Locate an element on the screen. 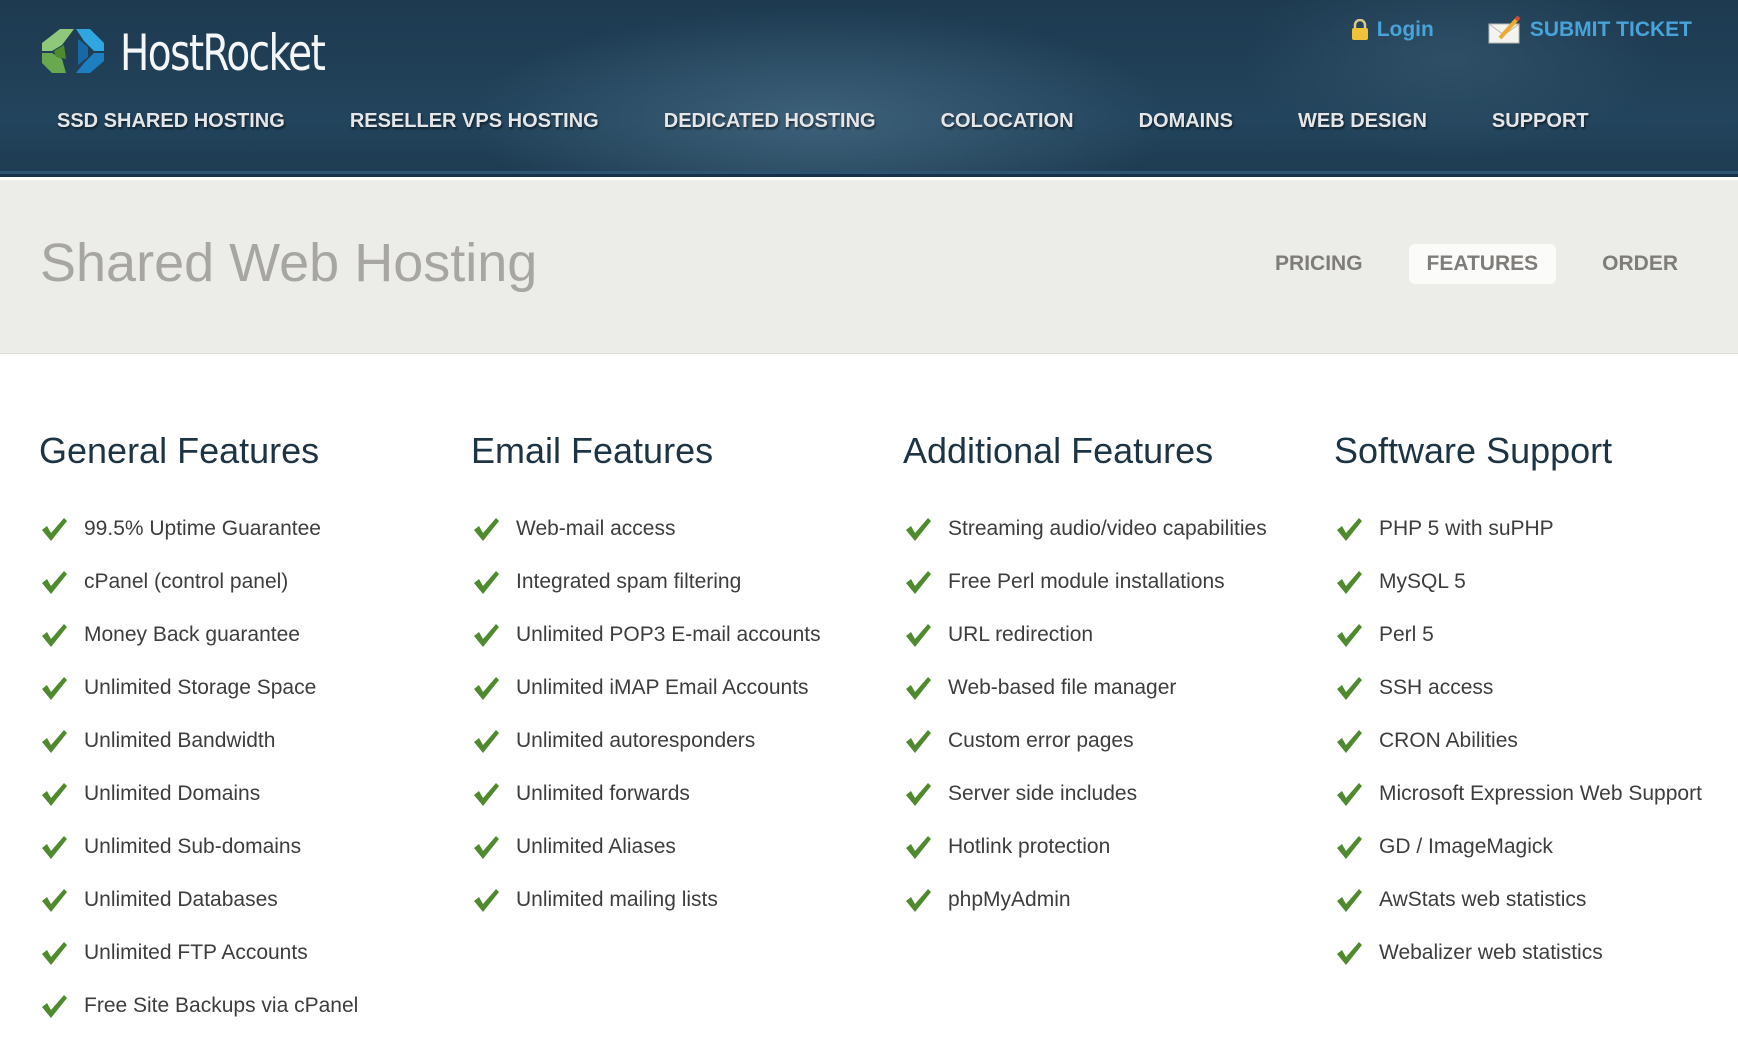 The height and width of the screenshot is (1038, 1738). feature-label: Free Perl module installations is located at coordinates (1086, 581).